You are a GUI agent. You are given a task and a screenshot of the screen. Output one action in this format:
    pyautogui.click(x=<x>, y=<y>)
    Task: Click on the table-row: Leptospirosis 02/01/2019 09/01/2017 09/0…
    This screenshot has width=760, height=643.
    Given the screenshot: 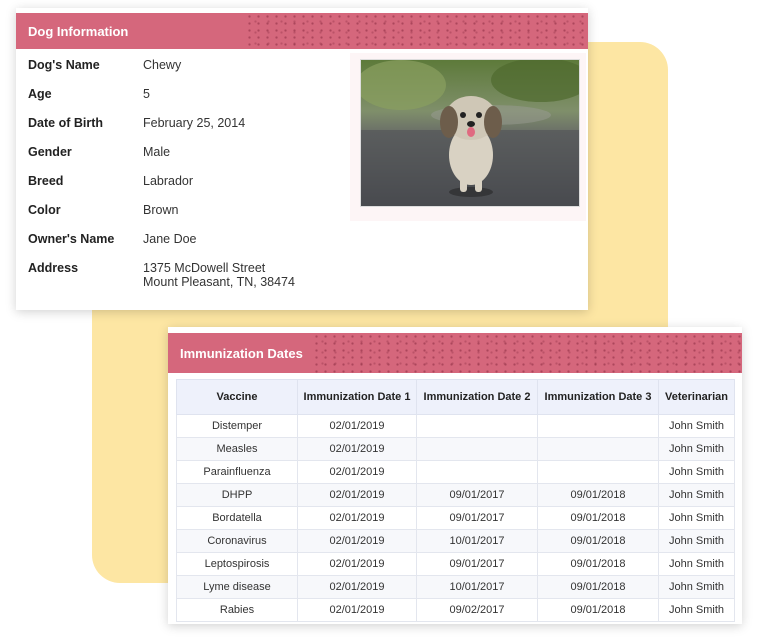 What is the action you would take?
    pyautogui.click(x=455, y=564)
    